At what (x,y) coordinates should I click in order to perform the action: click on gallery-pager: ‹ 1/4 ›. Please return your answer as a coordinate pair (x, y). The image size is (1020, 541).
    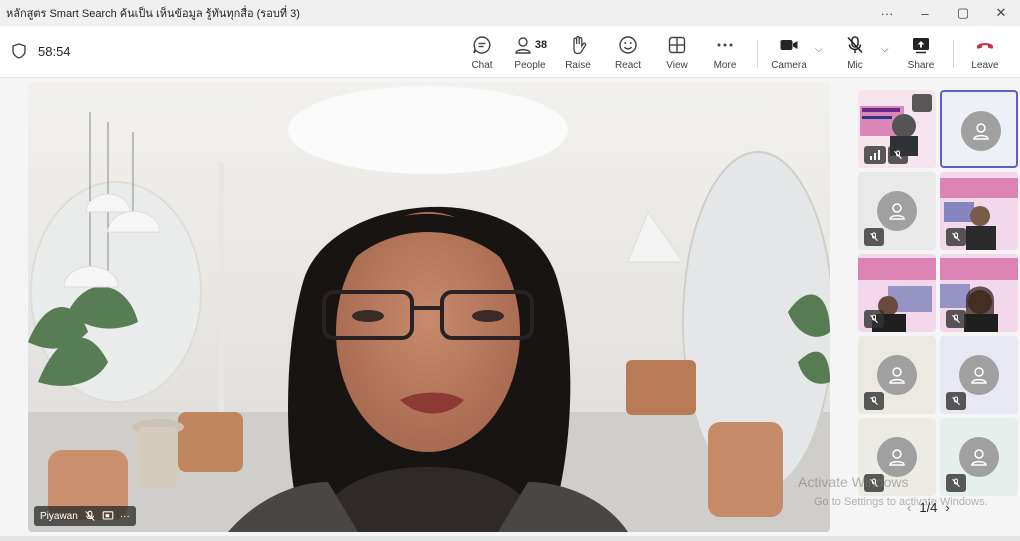
    Looking at the image, I should click on (928, 507).